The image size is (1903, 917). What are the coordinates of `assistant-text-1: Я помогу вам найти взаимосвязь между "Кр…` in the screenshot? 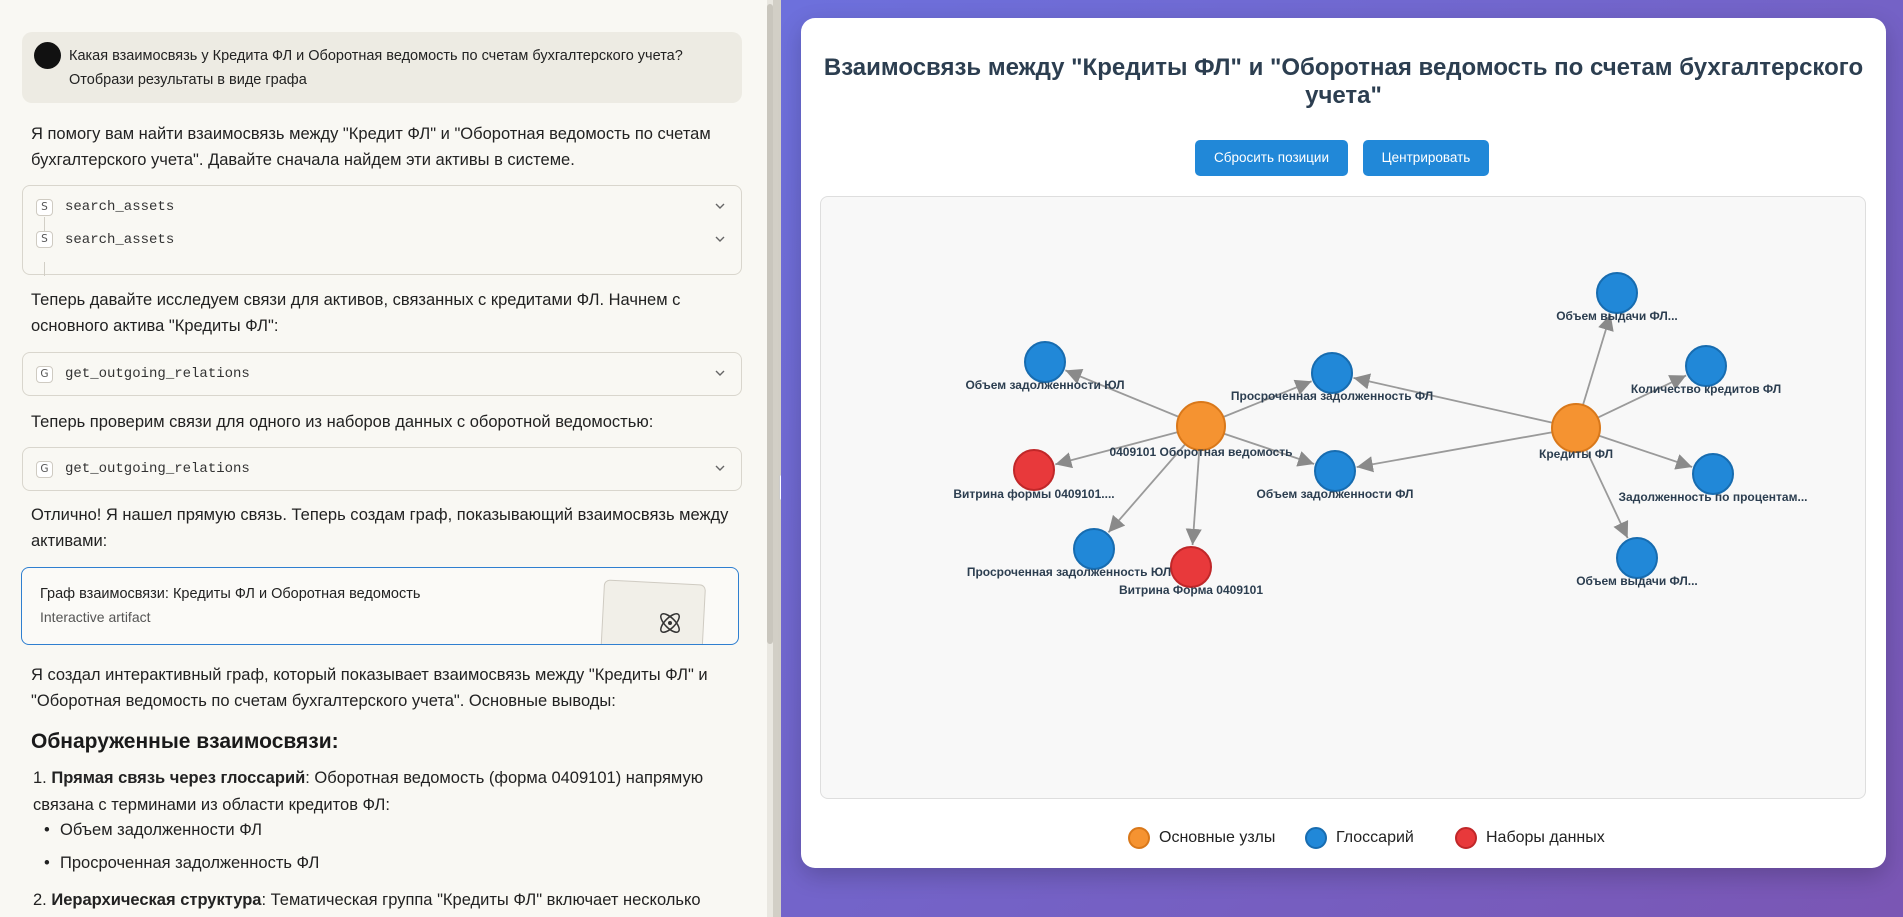 It's located at (371, 147).